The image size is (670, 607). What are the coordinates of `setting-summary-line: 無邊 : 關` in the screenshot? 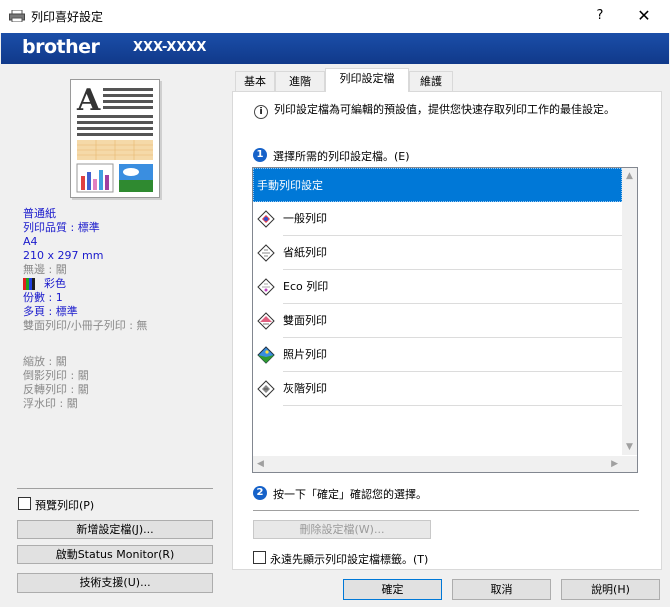 It's located at (45, 269).